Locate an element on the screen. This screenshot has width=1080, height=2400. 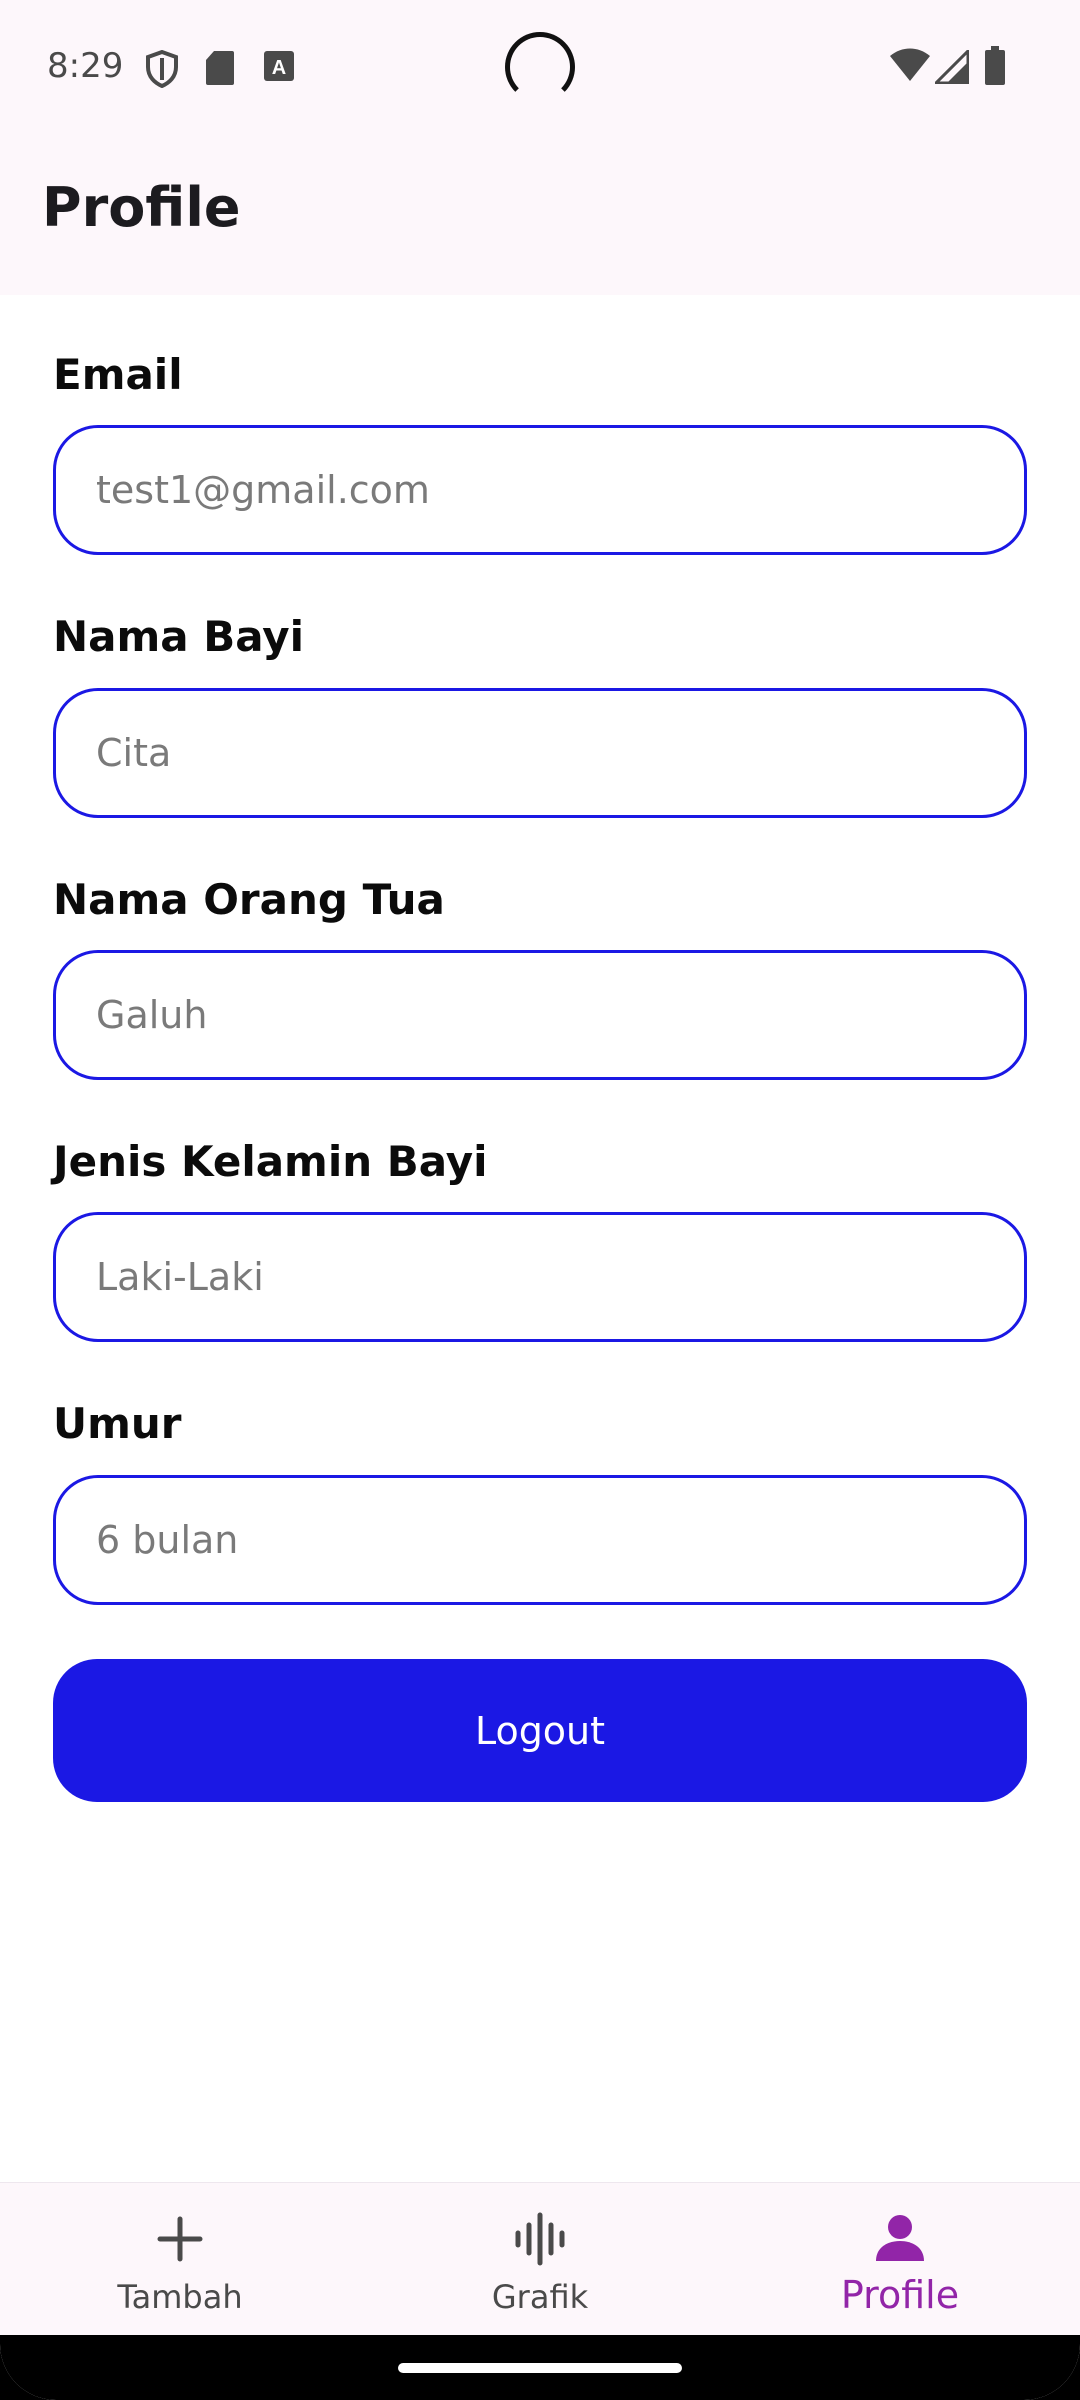
email-label: Email is located at coordinates (118, 374).